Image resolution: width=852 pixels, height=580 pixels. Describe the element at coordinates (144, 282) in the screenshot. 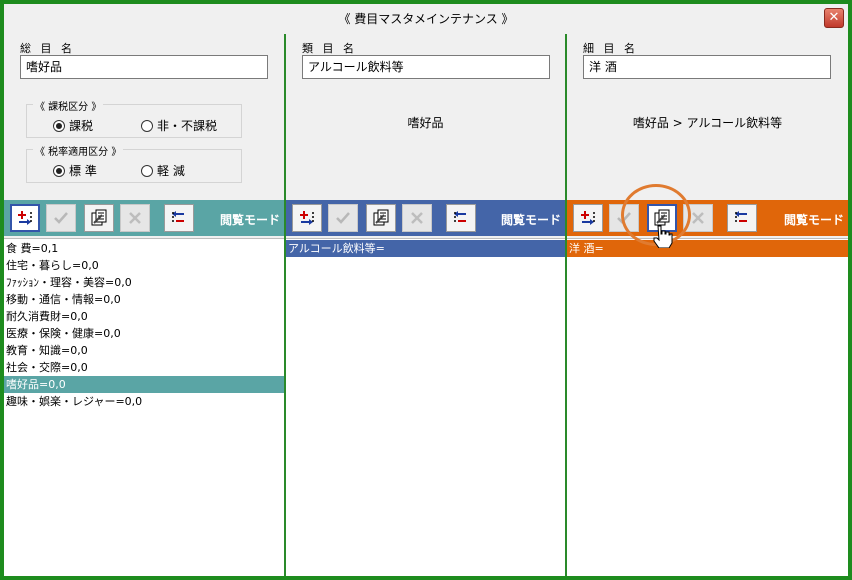

I see `list-item: ﾌｧｯｼｮﾝ・理容・美容=0,0` at that location.